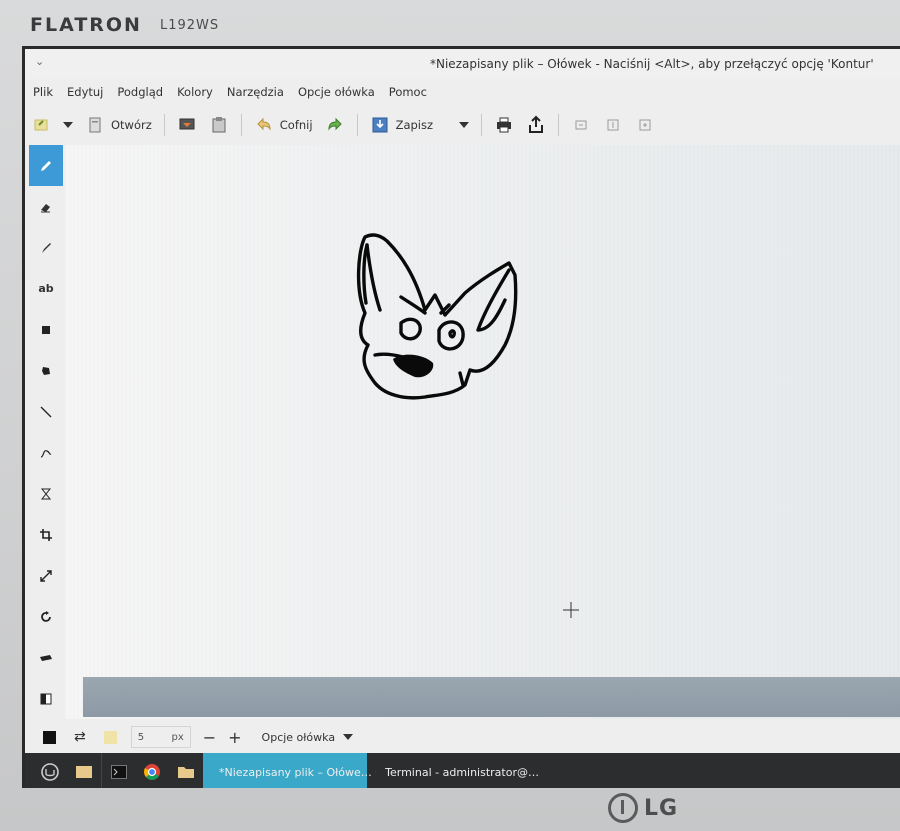 This screenshot has height=831, width=900. I want to click on rotate-icon, so click(46, 616).